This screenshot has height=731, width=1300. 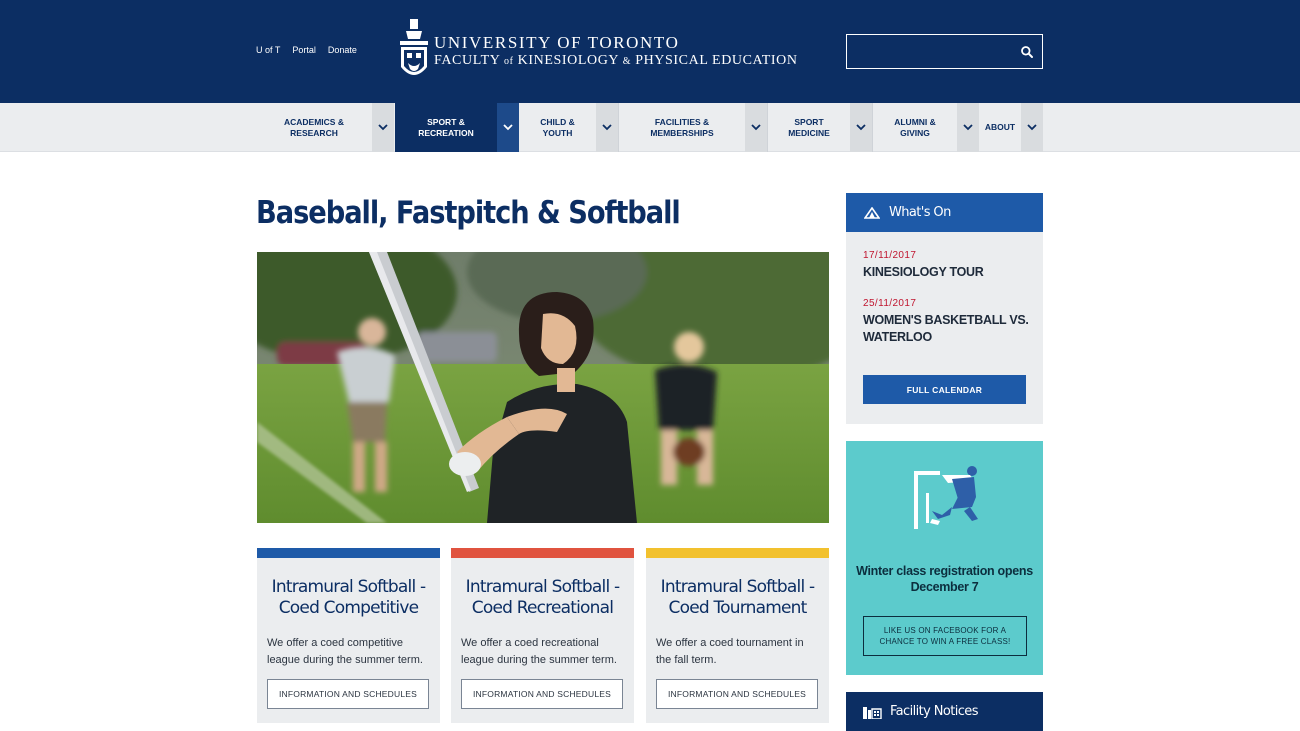 What do you see at coordinates (468, 213) in the screenshot?
I see `page-title: Baseball, Fastpitch & Softball` at bounding box center [468, 213].